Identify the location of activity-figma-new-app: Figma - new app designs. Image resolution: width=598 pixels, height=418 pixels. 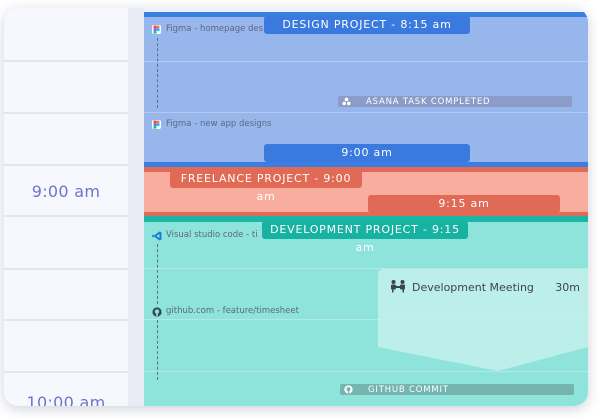
(212, 124).